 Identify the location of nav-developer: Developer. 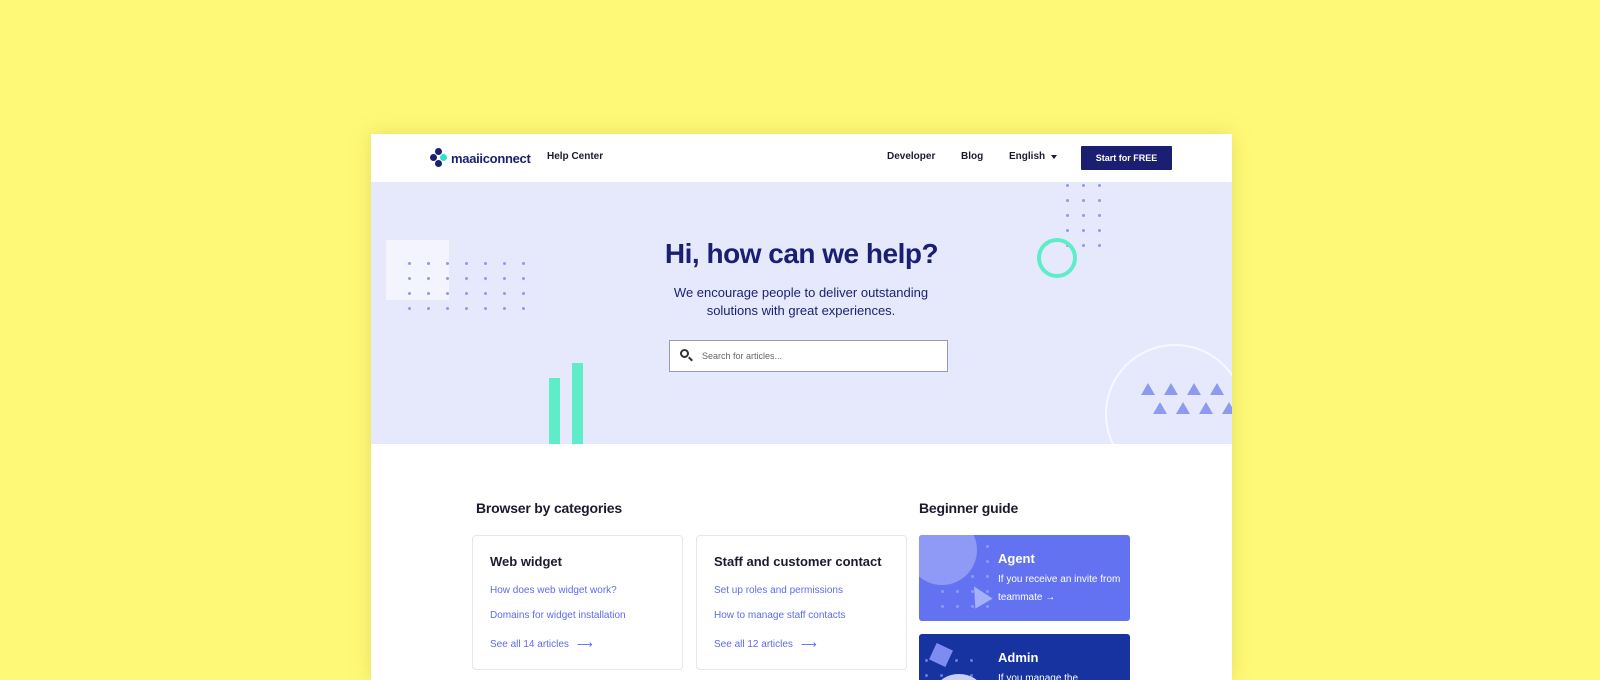
(911, 156).